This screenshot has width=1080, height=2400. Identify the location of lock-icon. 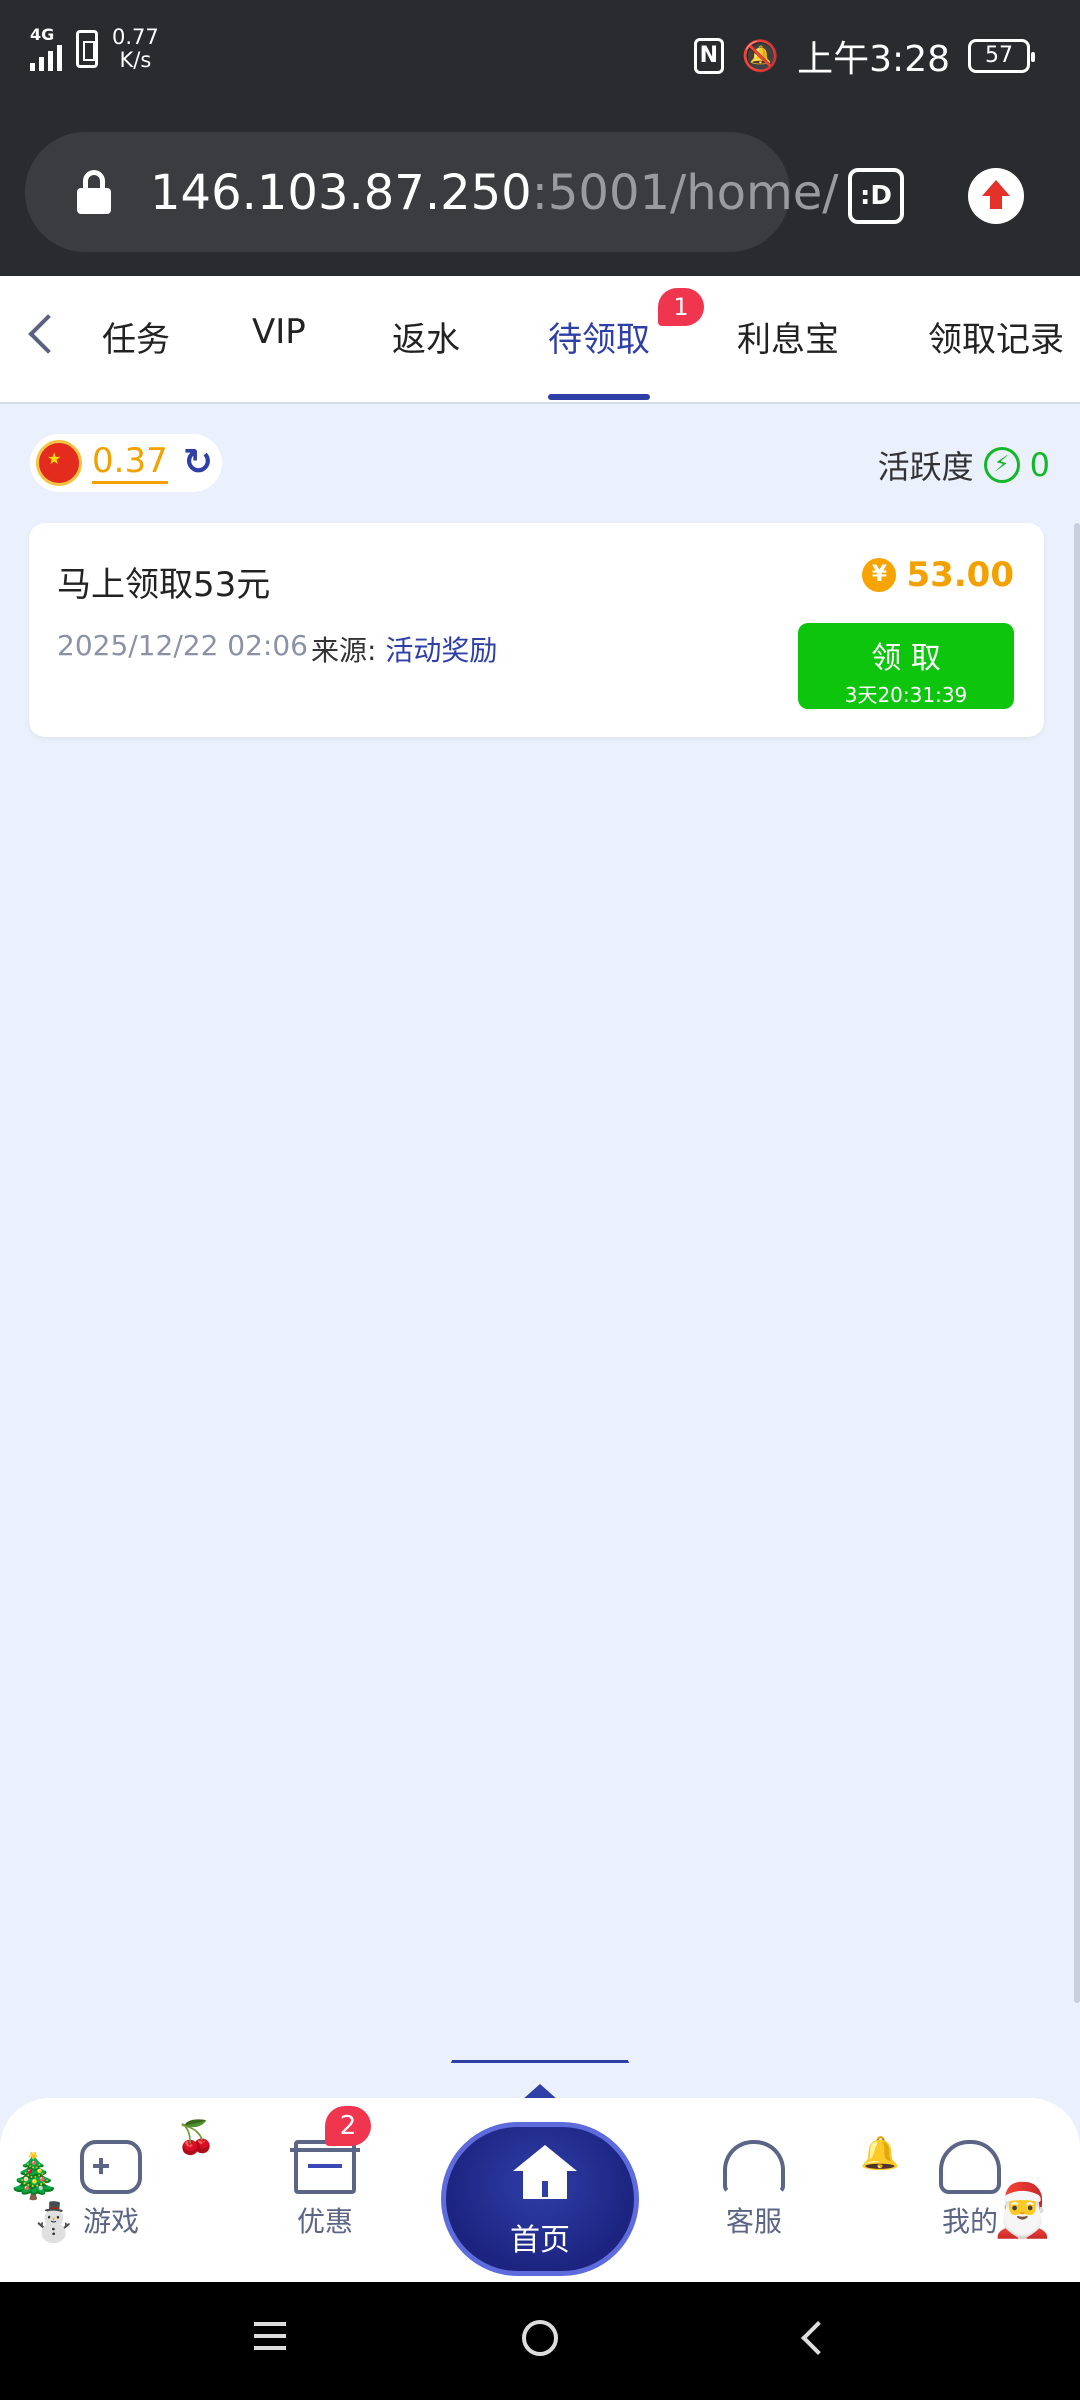
(94, 192).